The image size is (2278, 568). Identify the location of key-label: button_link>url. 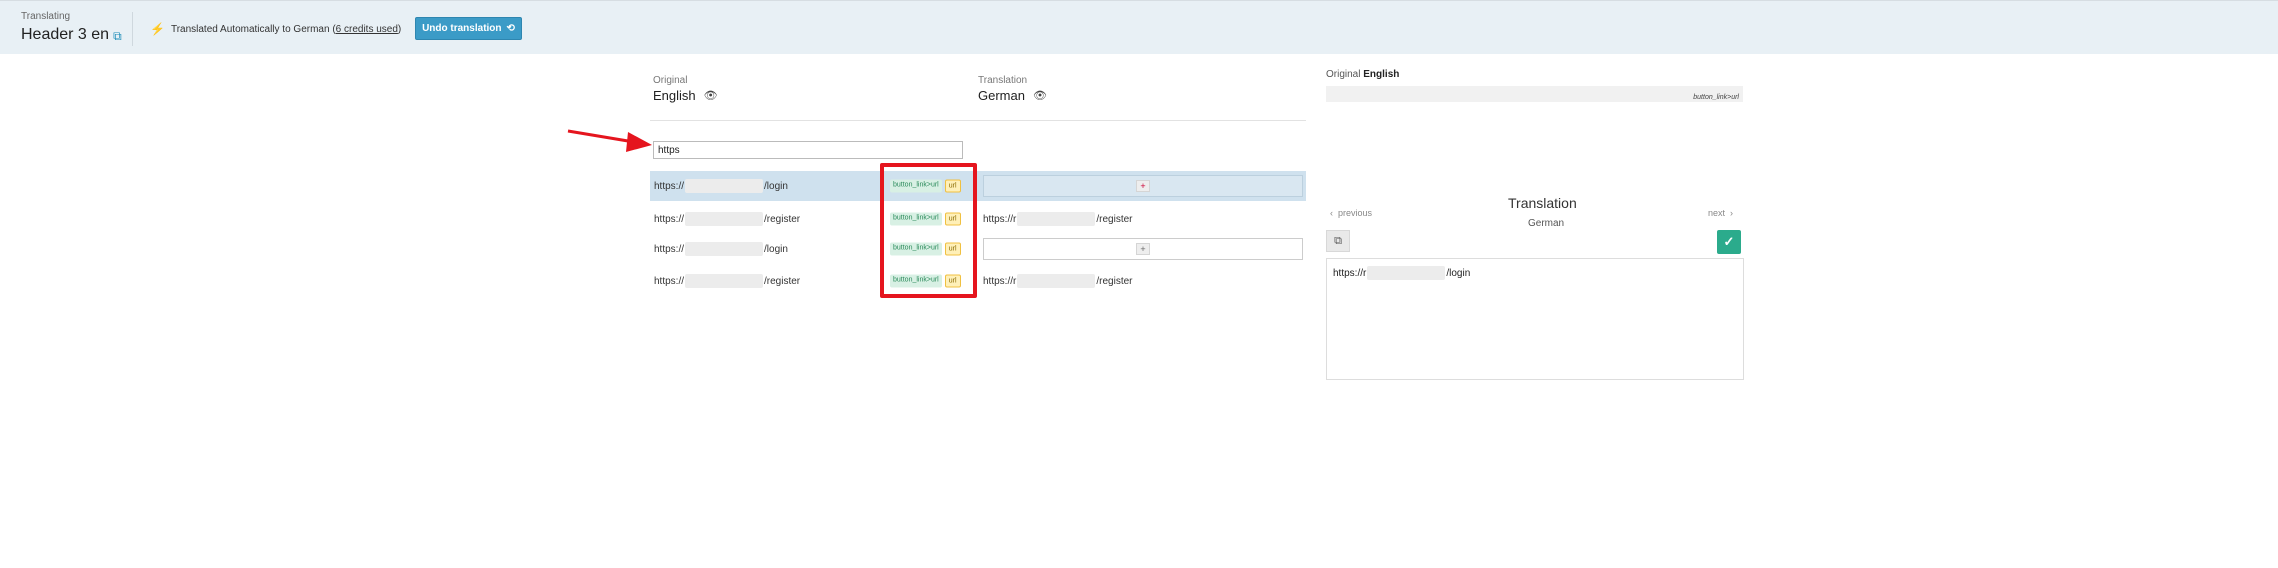
(1716, 97).